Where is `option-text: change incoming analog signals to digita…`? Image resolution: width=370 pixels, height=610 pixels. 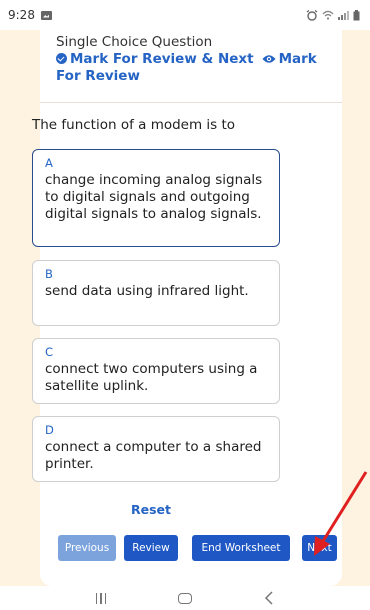
option-text: change incoming analog signals to digita… is located at coordinates (154, 197).